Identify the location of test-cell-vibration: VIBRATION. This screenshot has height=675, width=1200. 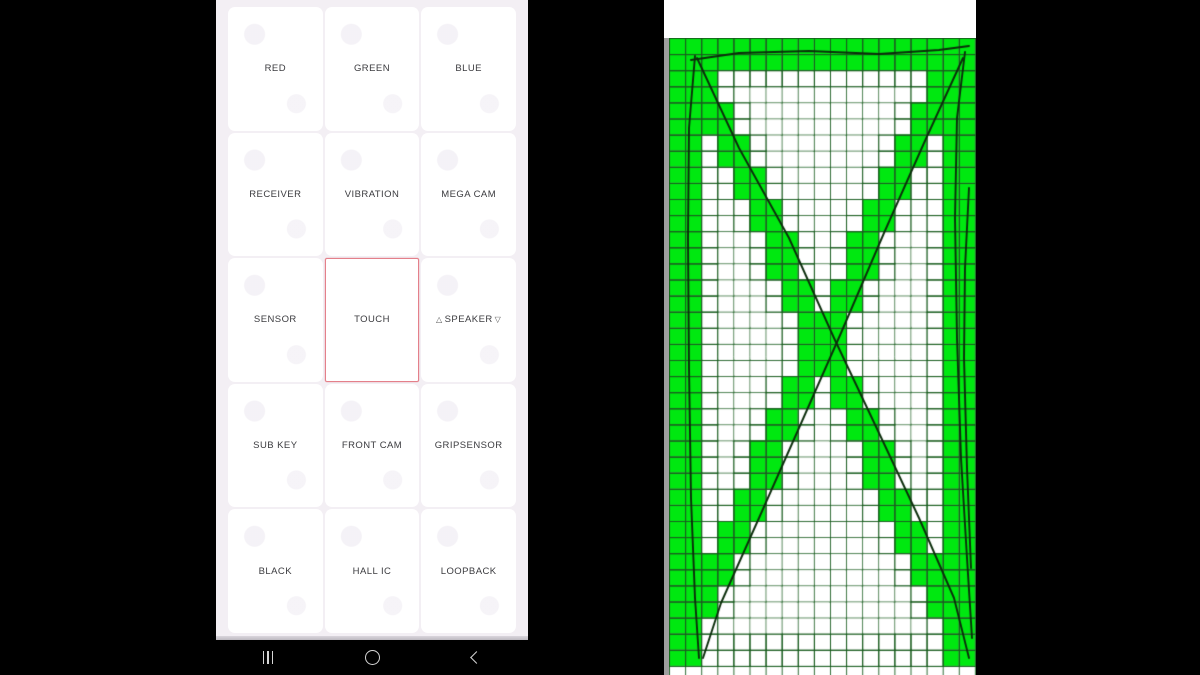
(372, 194).